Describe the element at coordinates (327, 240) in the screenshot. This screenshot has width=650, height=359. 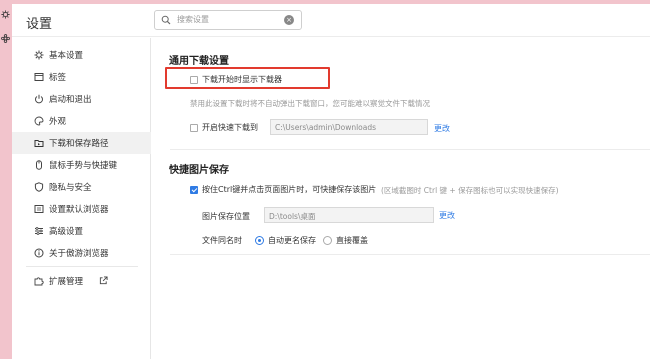
I see `overwrite-radio` at that location.